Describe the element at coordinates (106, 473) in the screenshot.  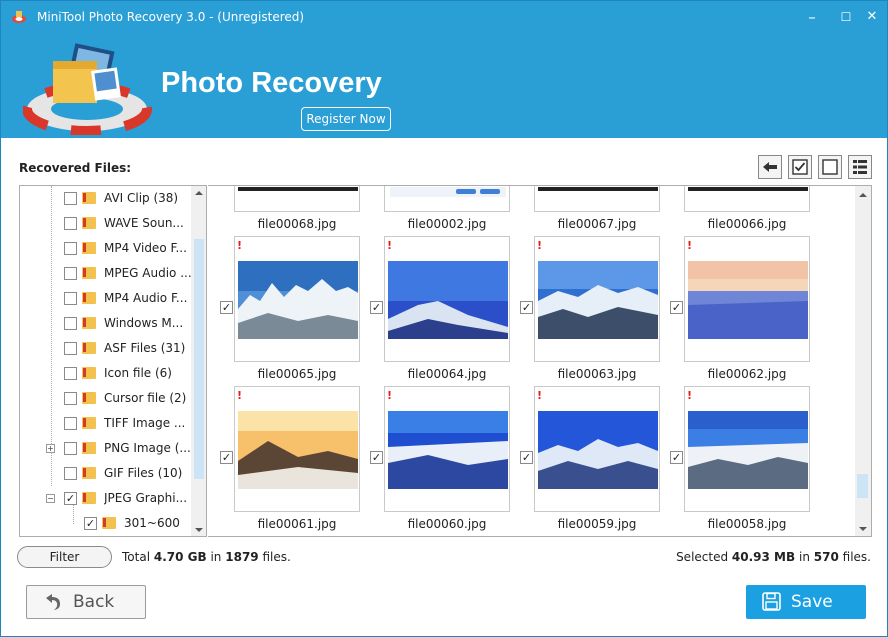
I see `tree-item: GIF Files (10)` at that location.